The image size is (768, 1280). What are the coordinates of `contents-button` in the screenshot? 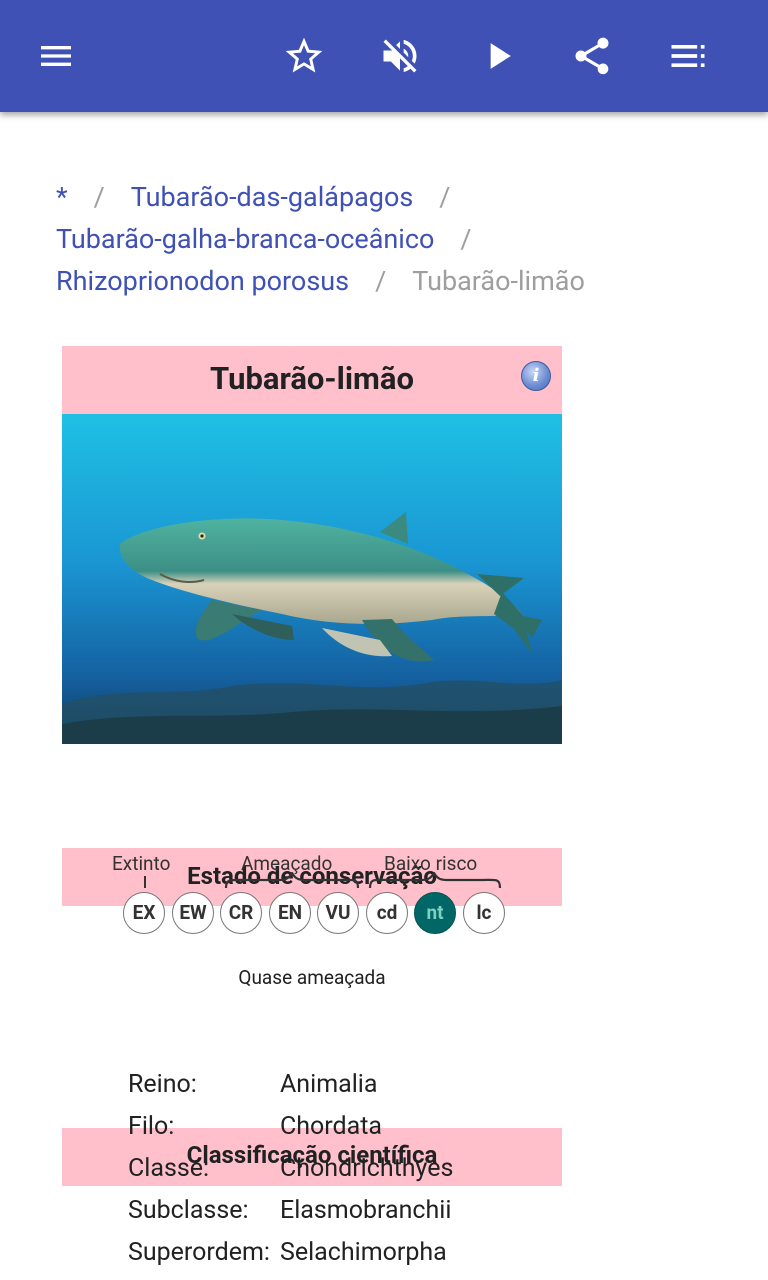 It's located at (688, 56).